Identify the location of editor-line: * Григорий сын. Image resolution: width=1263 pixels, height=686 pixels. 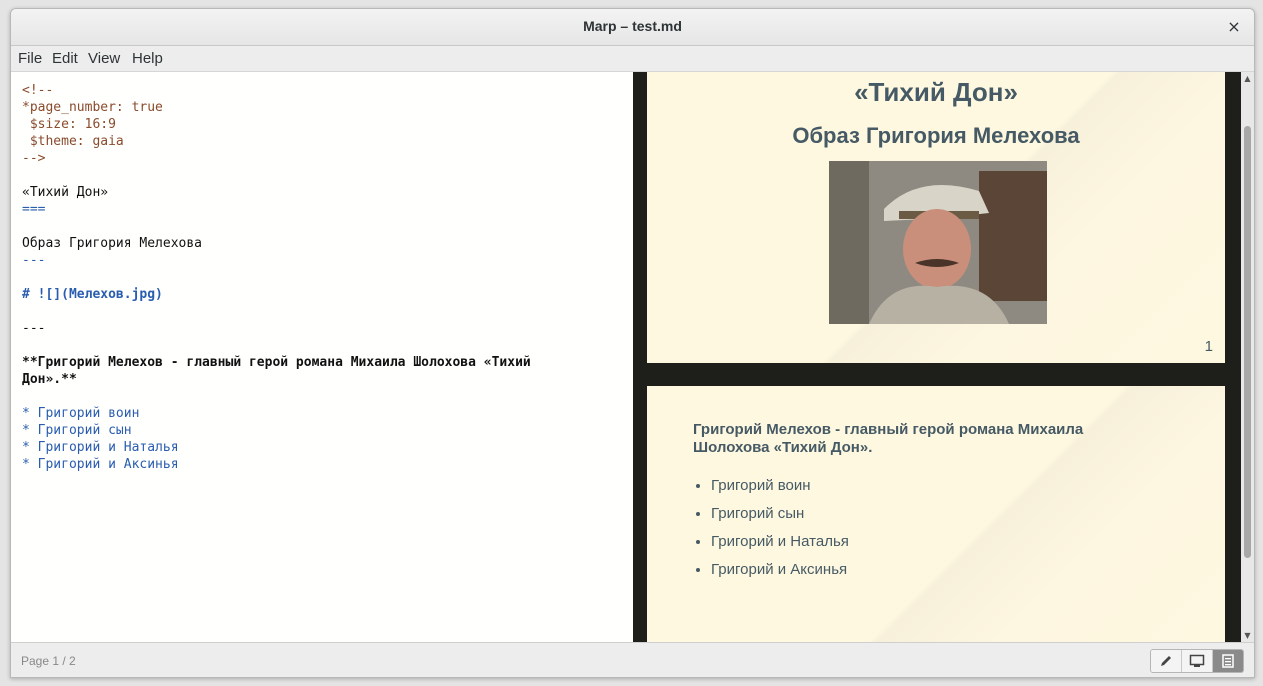
(77, 430).